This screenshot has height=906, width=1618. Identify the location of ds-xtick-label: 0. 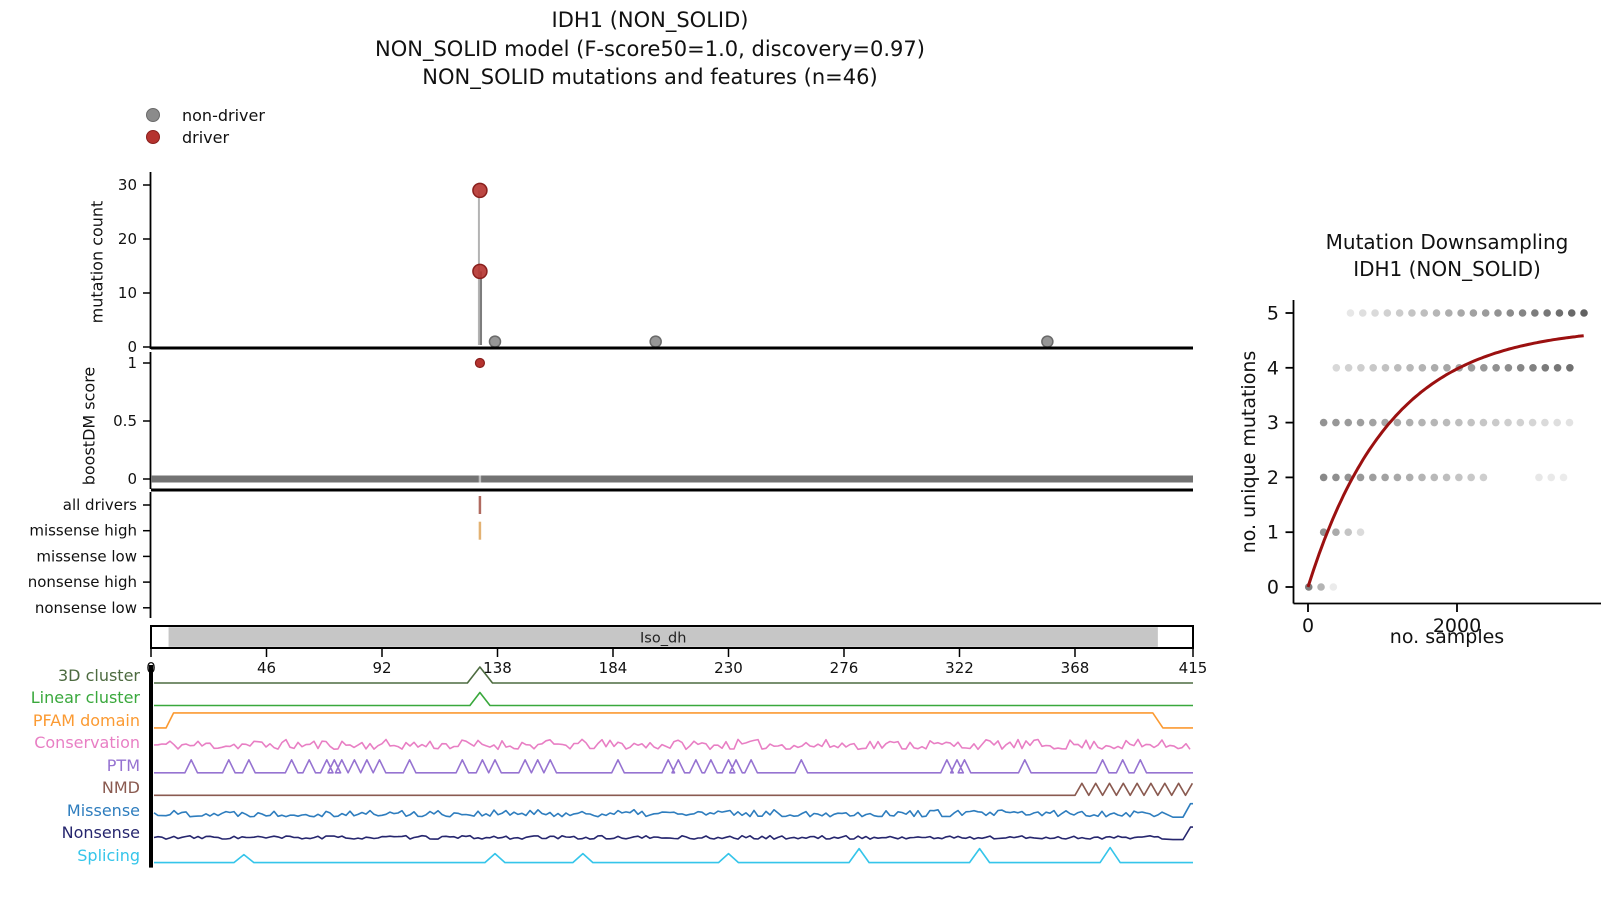
(1308, 626).